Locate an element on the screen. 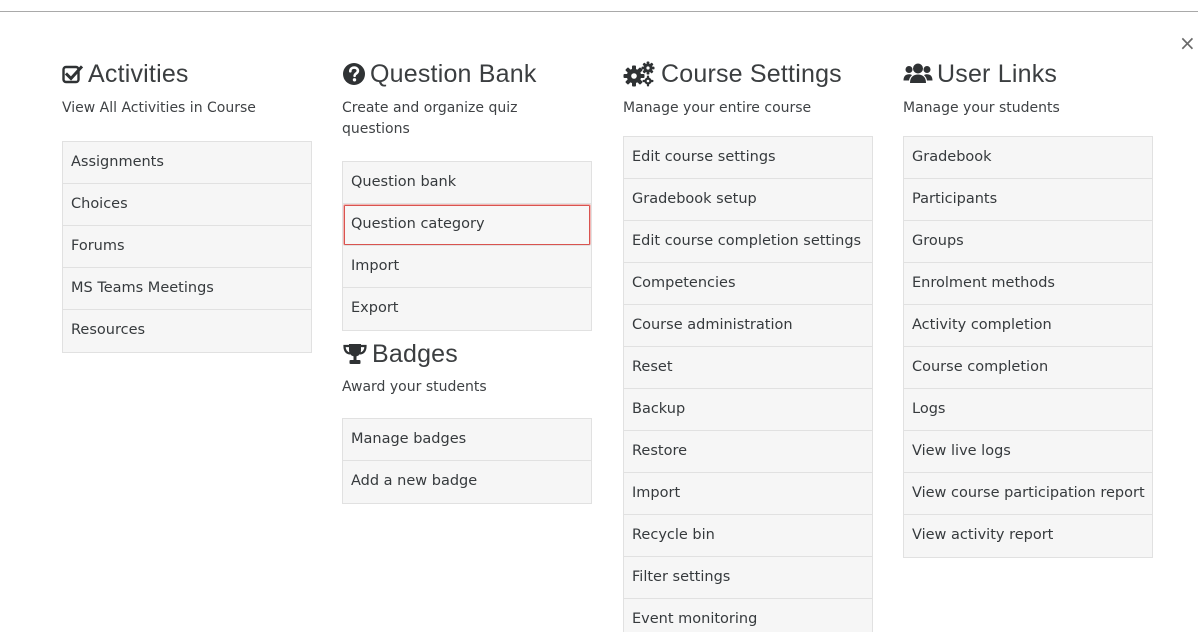 This screenshot has height=632, width=1198. list-item-course-administration: Course administration is located at coordinates (748, 326).